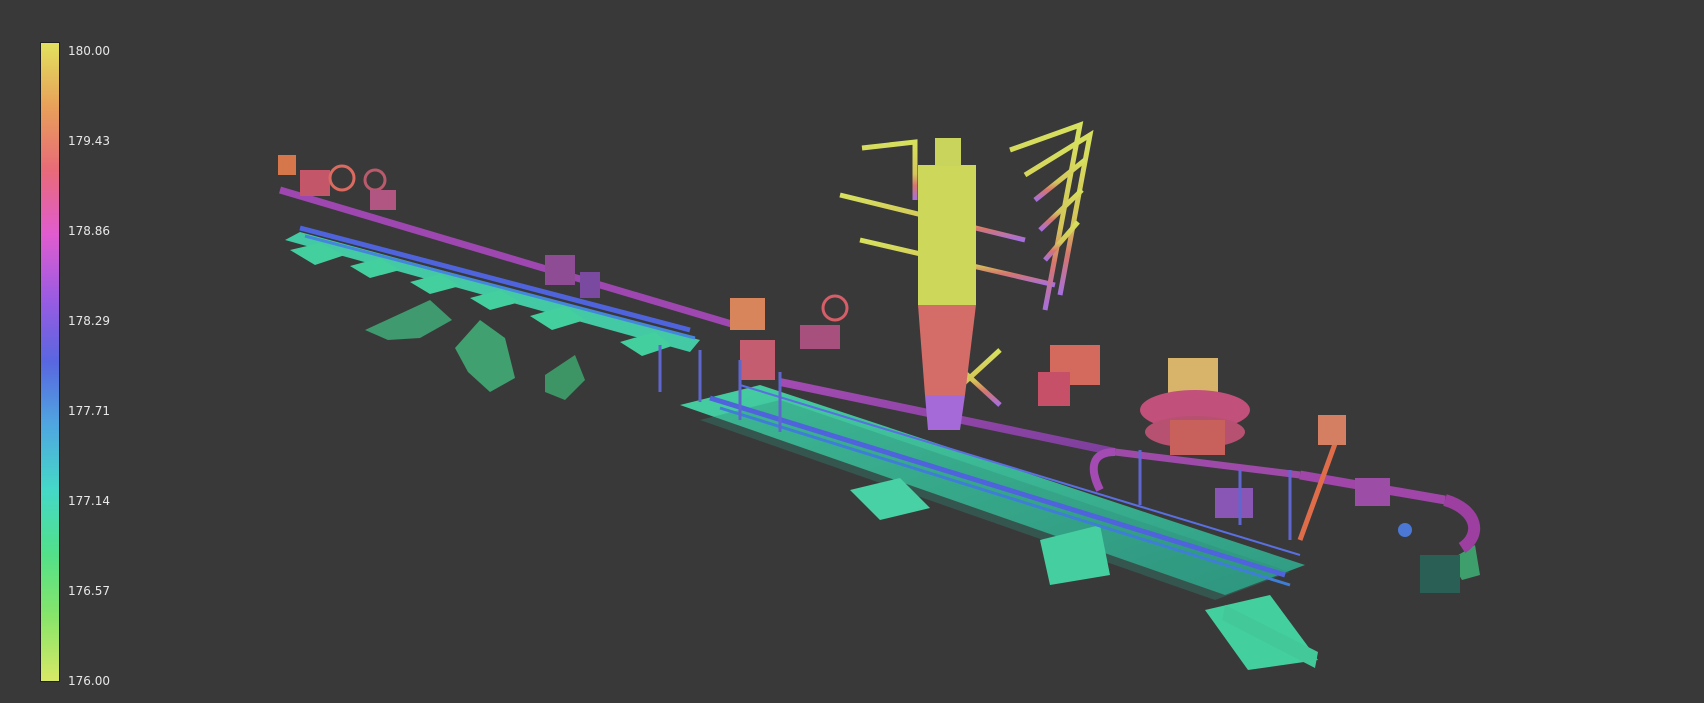 This screenshot has height=703, width=1704. What do you see at coordinates (89, 141) in the screenshot?
I see `color-bar-label-2: 179.43` at bounding box center [89, 141].